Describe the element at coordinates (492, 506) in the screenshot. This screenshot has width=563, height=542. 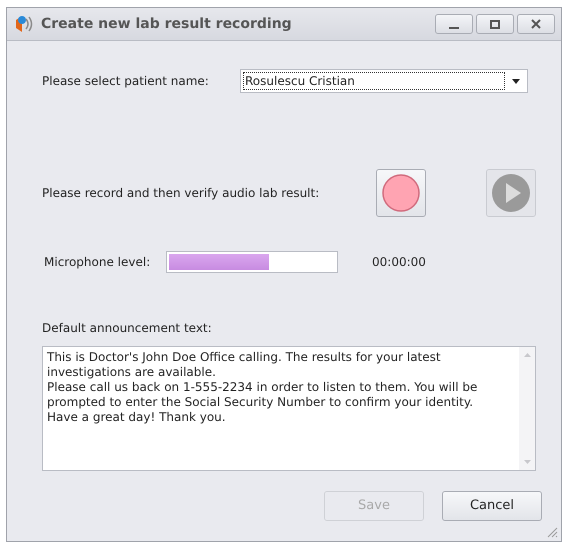
I see `dialog-button: Cancel` at that location.